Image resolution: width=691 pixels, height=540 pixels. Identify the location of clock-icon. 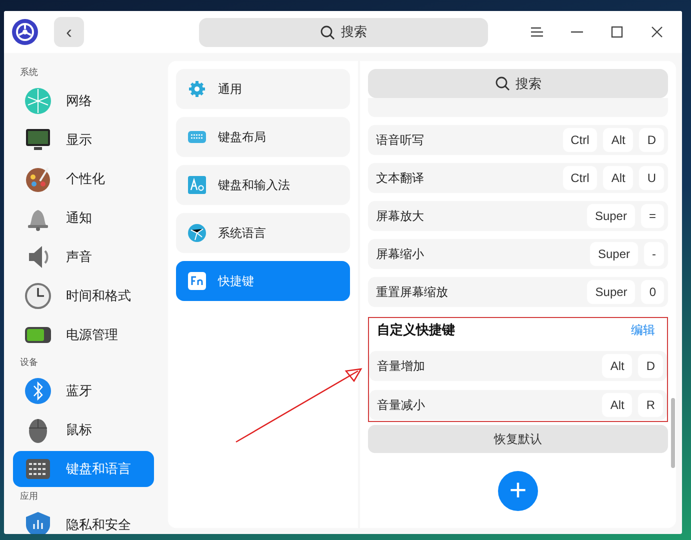
(38, 296).